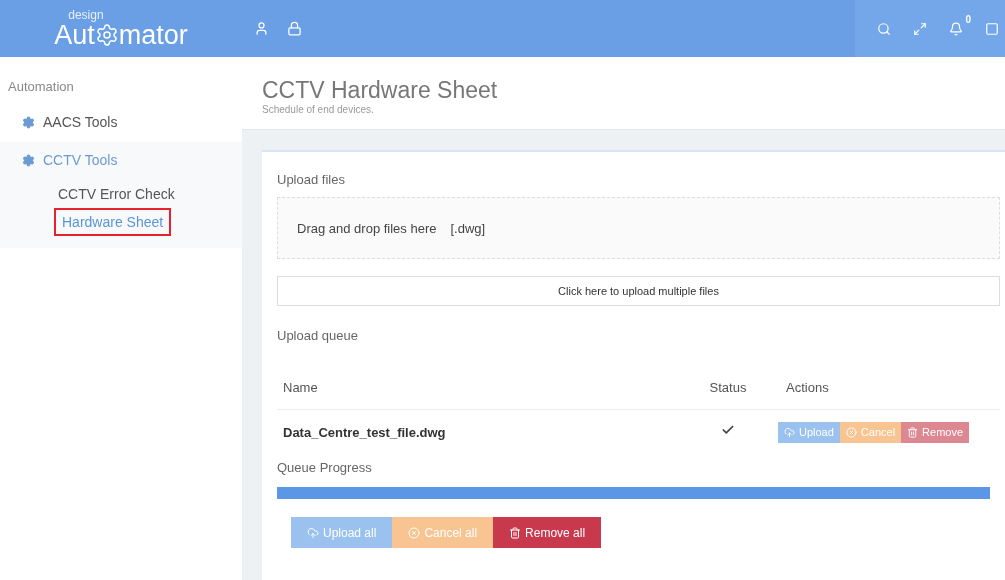 The height and width of the screenshot is (580, 1005). I want to click on section-label: Upload files, so click(311, 179).